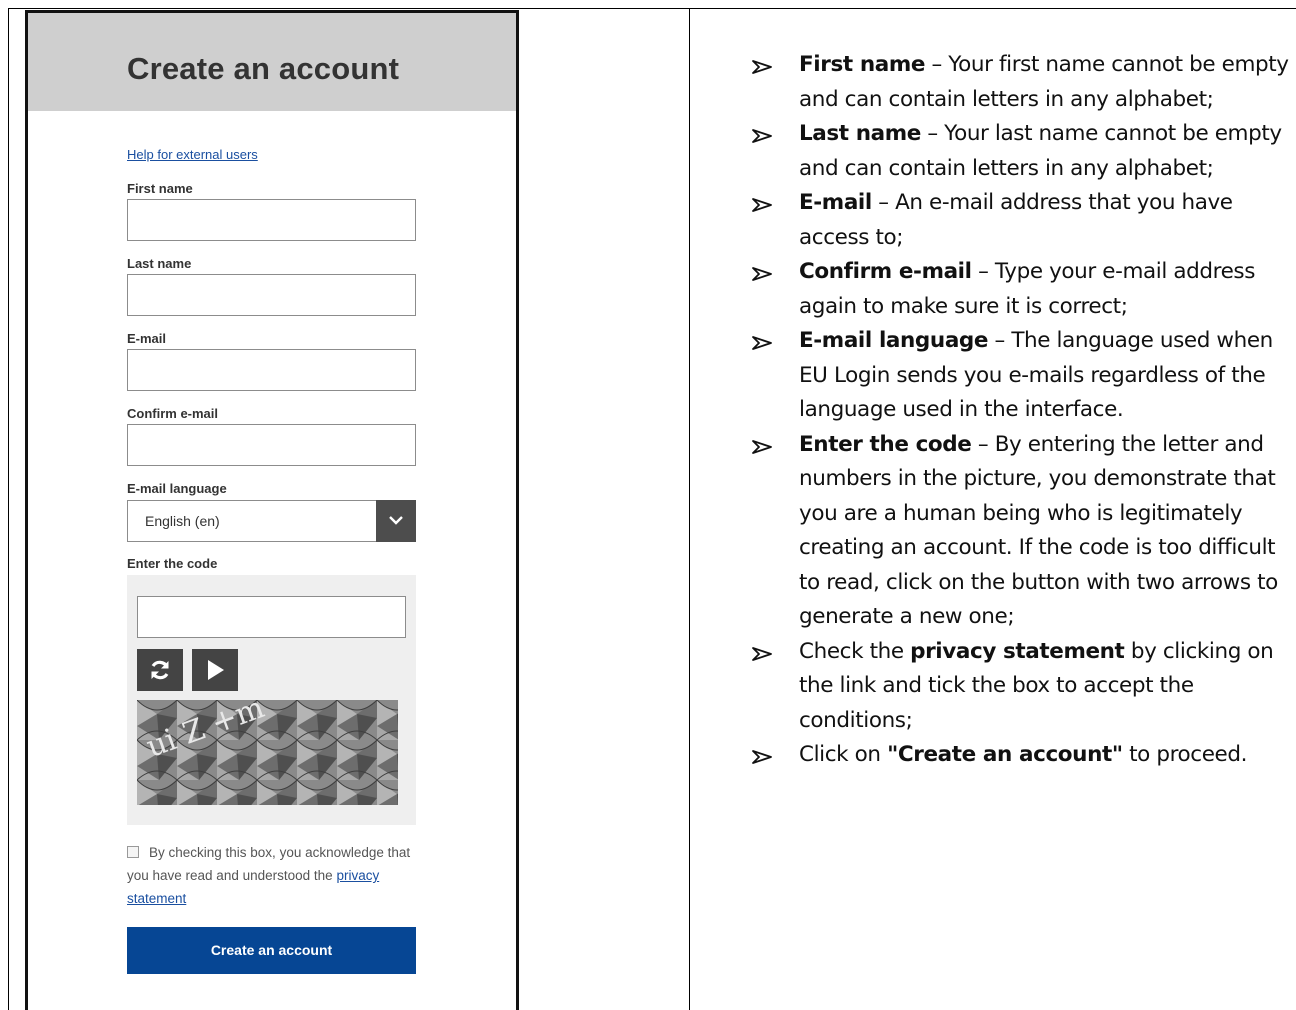 The image size is (1296, 1010). Describe the element at coordinates (271, 950) in the screenshot. I see `create-account-button: Create an account` at that location.